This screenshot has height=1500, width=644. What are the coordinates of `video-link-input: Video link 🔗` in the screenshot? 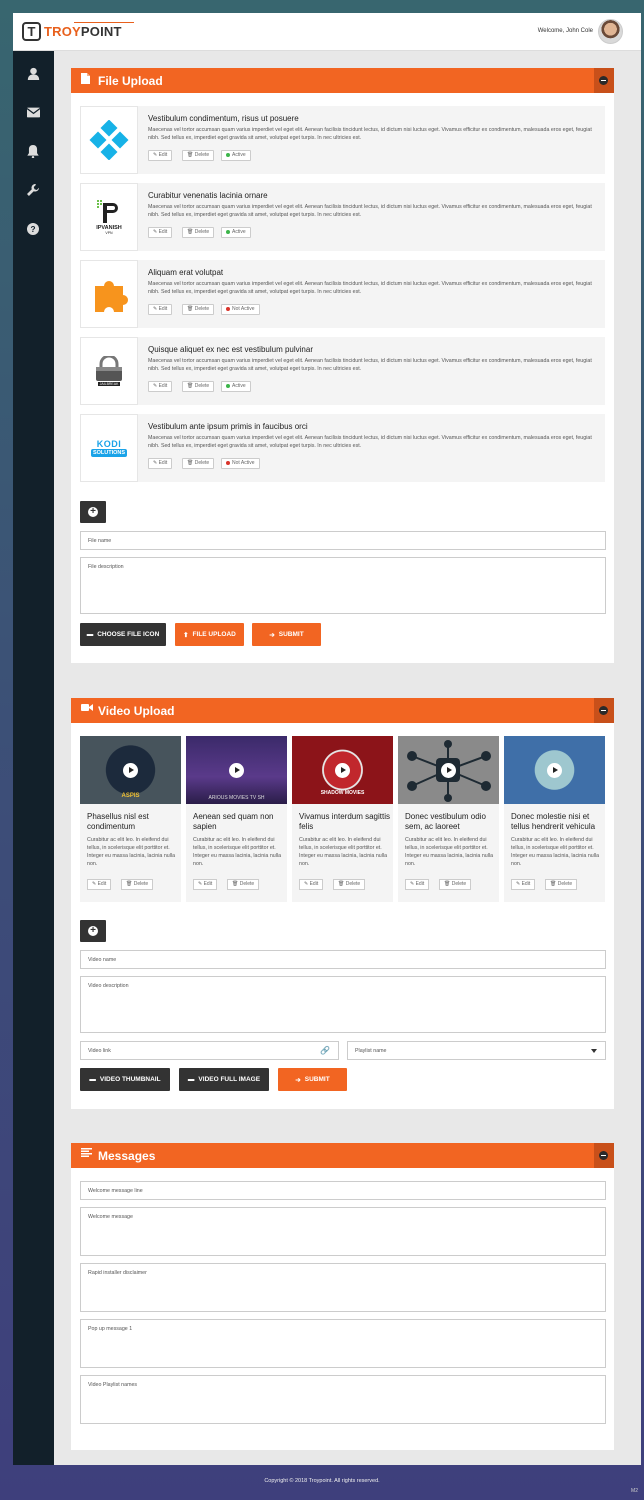 It's located at (209, 1050).